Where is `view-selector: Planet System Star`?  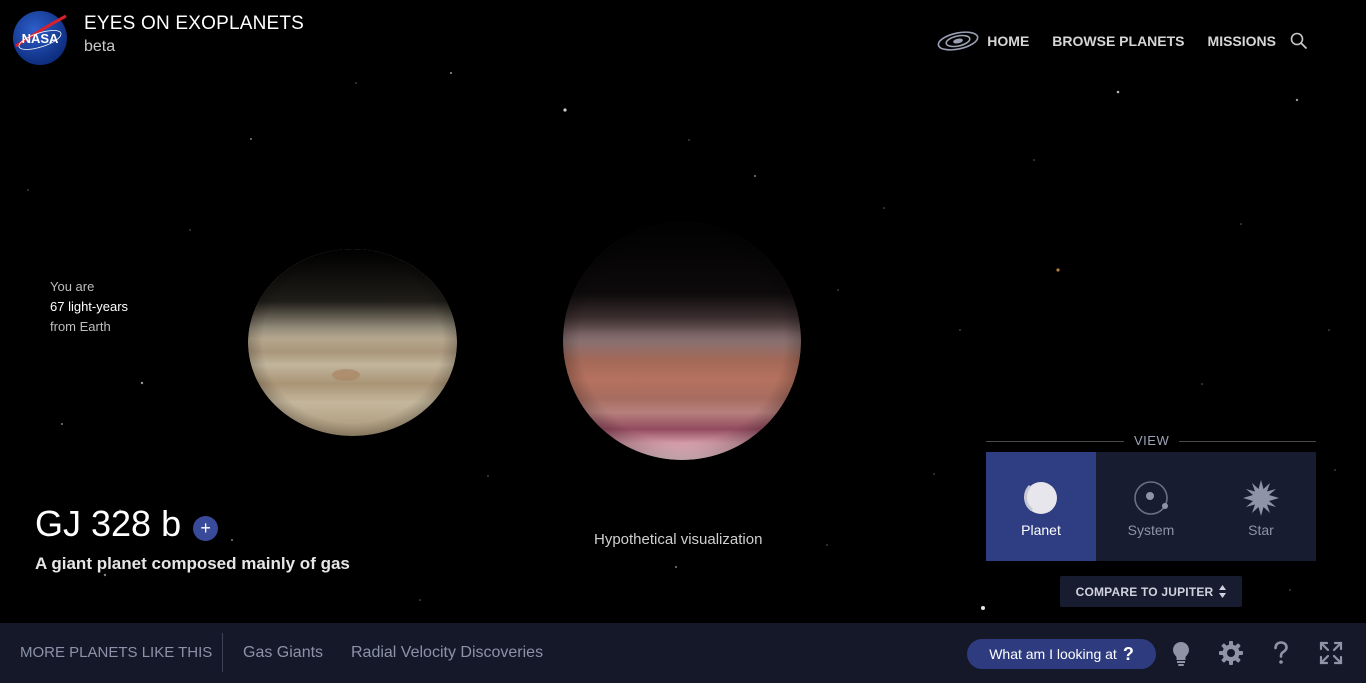 view-selector: Planet System Star is located at coordinates (1151, 506).